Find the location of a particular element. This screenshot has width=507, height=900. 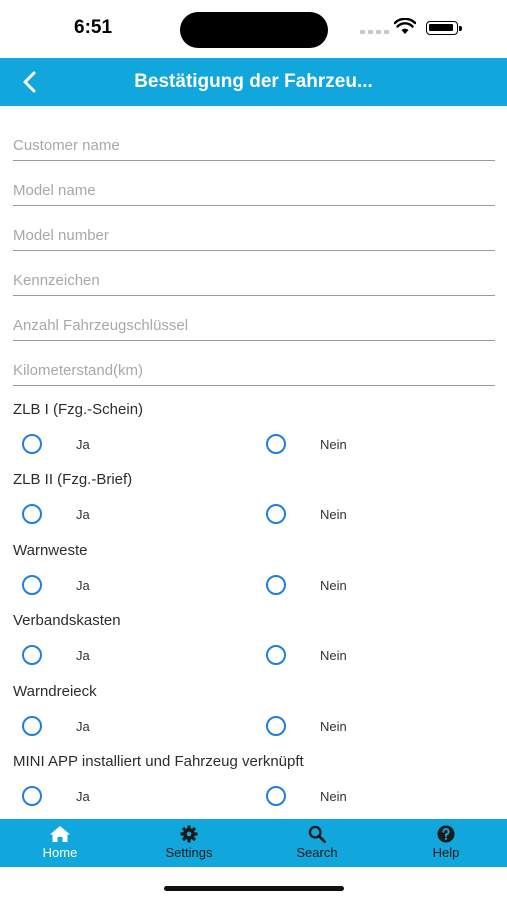

mileage-input is located at coordinates (254, 370).